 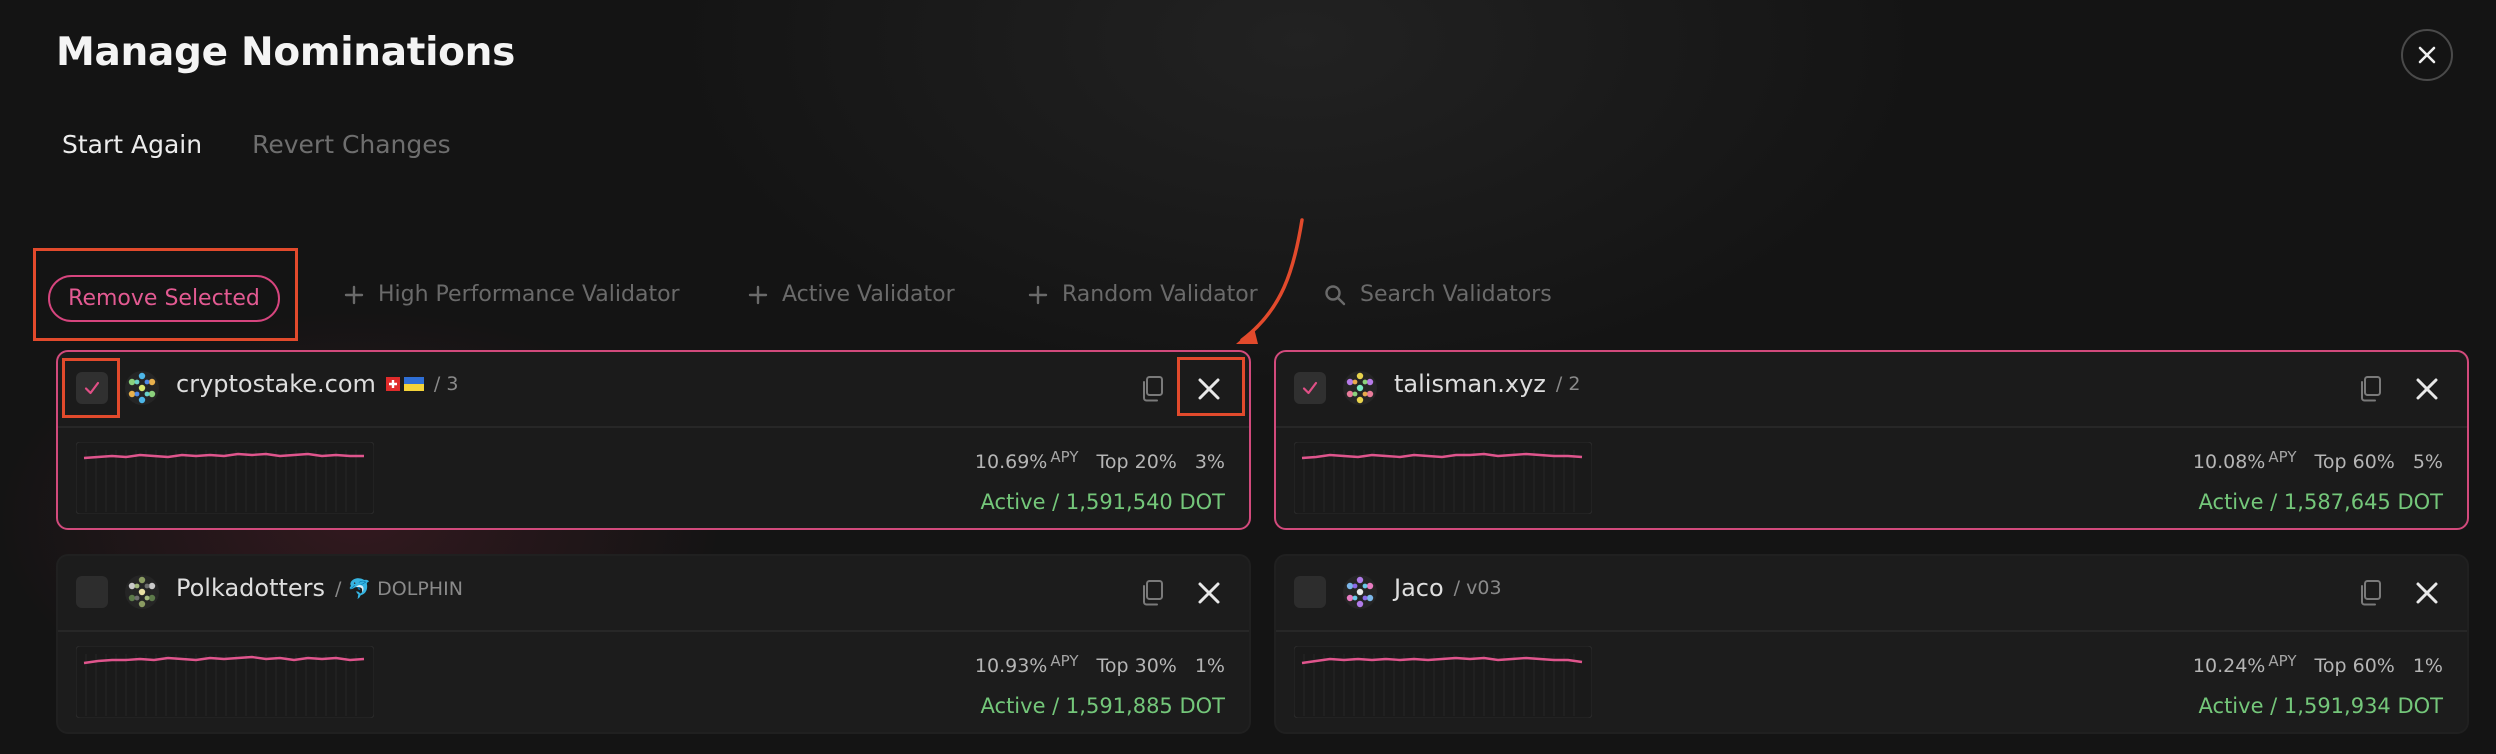 What do you see at coordinates (1470, 384) in the screenshot?
I see `validator-name: talisman.xyz` at bounding box center [1470, 384].